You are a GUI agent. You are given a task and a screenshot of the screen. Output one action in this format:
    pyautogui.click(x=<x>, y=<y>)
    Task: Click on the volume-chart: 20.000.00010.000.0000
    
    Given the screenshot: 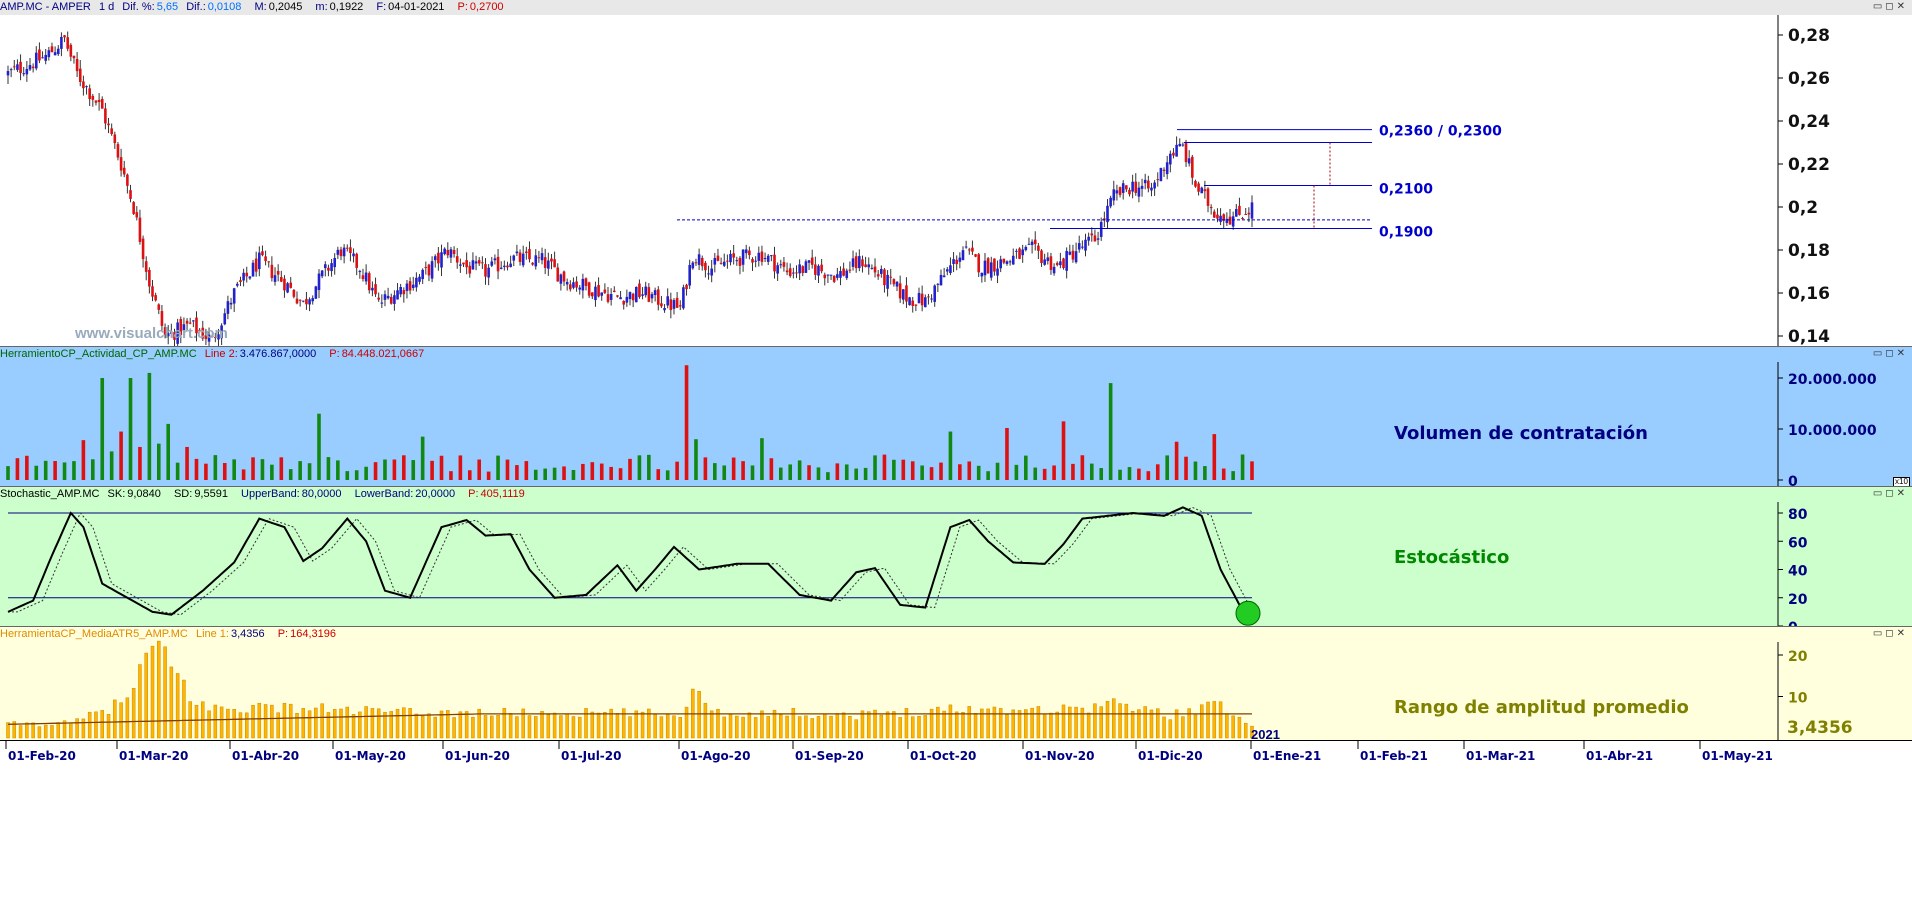 What is the action you would take?
    pyautogui.click(x=941, y=424)
    